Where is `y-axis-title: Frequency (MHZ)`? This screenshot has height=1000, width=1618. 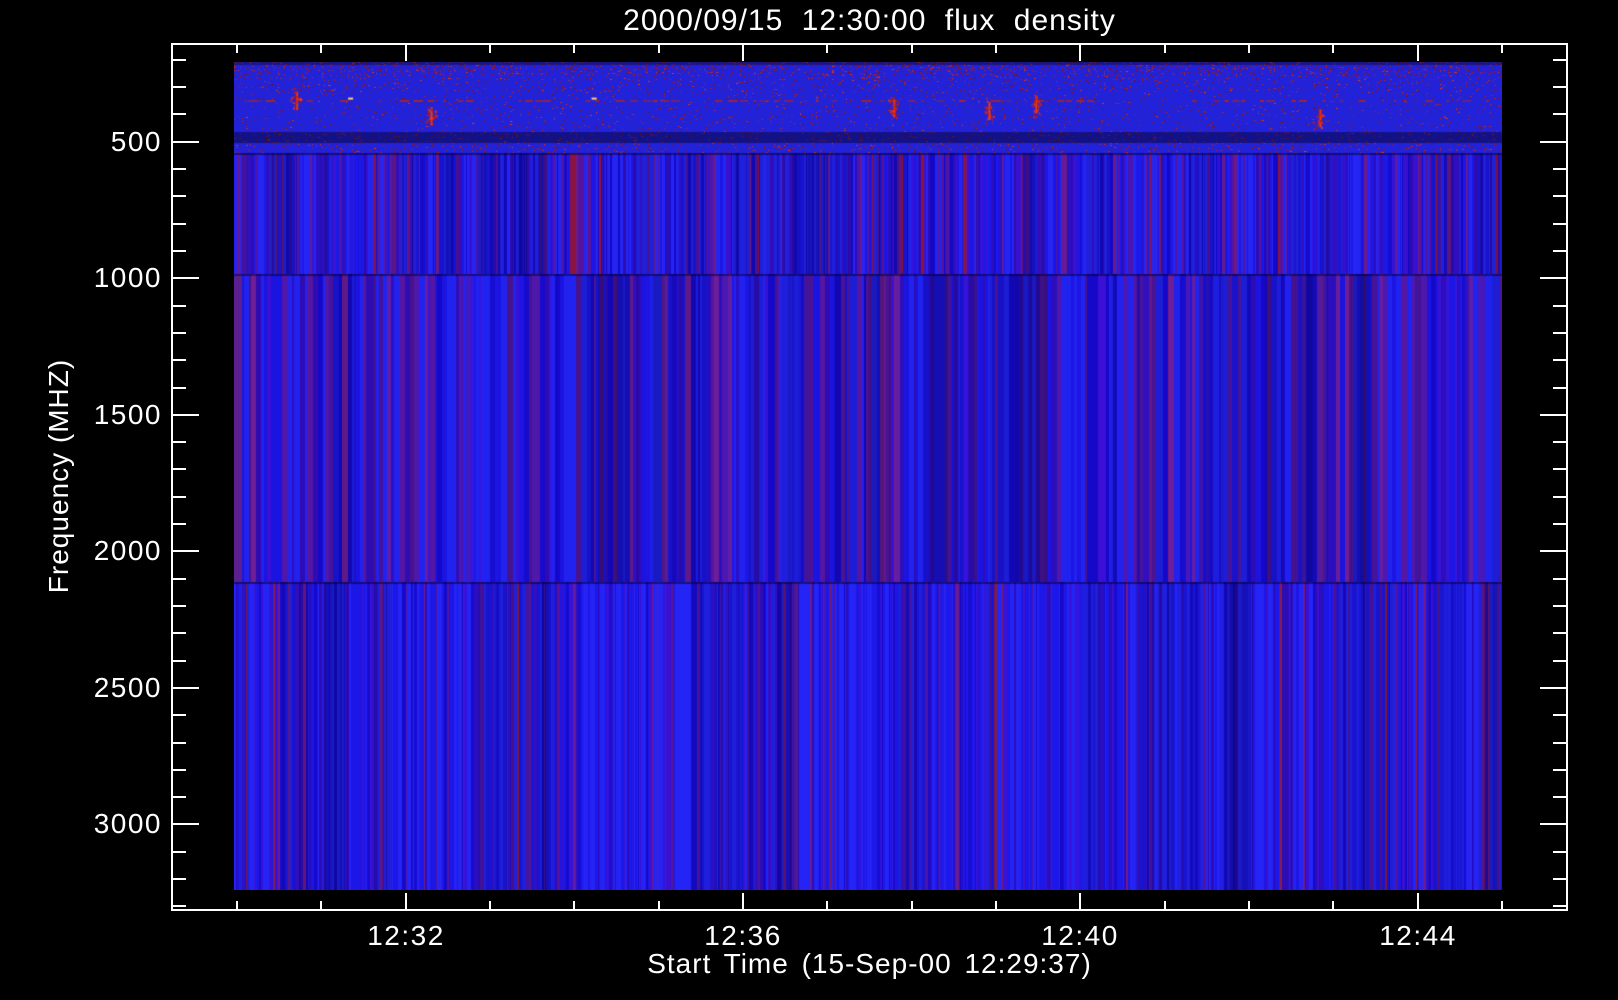 y-axis-title: Frequency (MHZ) is located at coordinates (58, 476).